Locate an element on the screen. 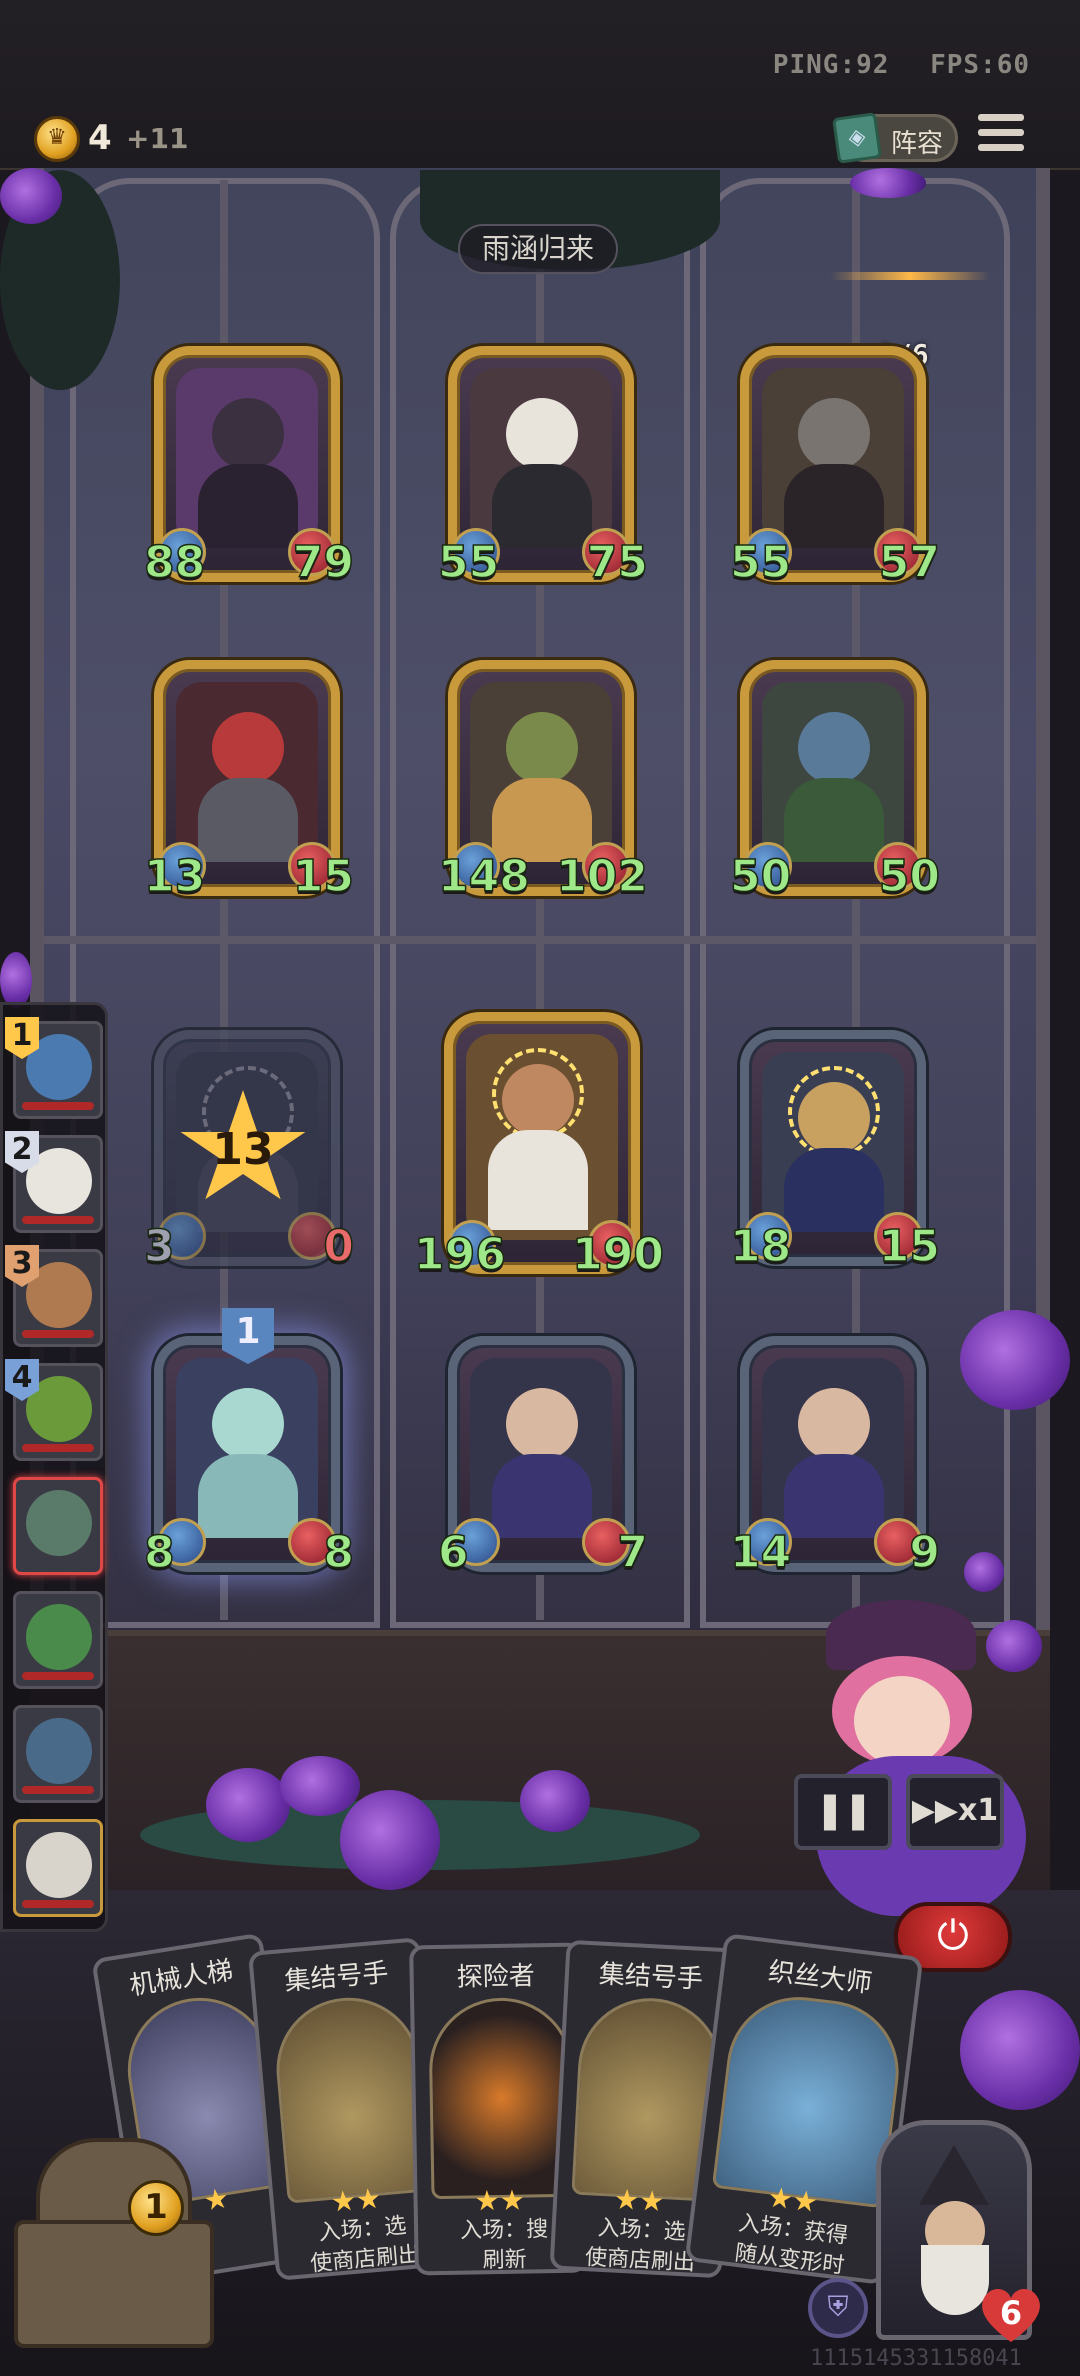  unit-attack: 18 is located at coordinates (760, 1246).